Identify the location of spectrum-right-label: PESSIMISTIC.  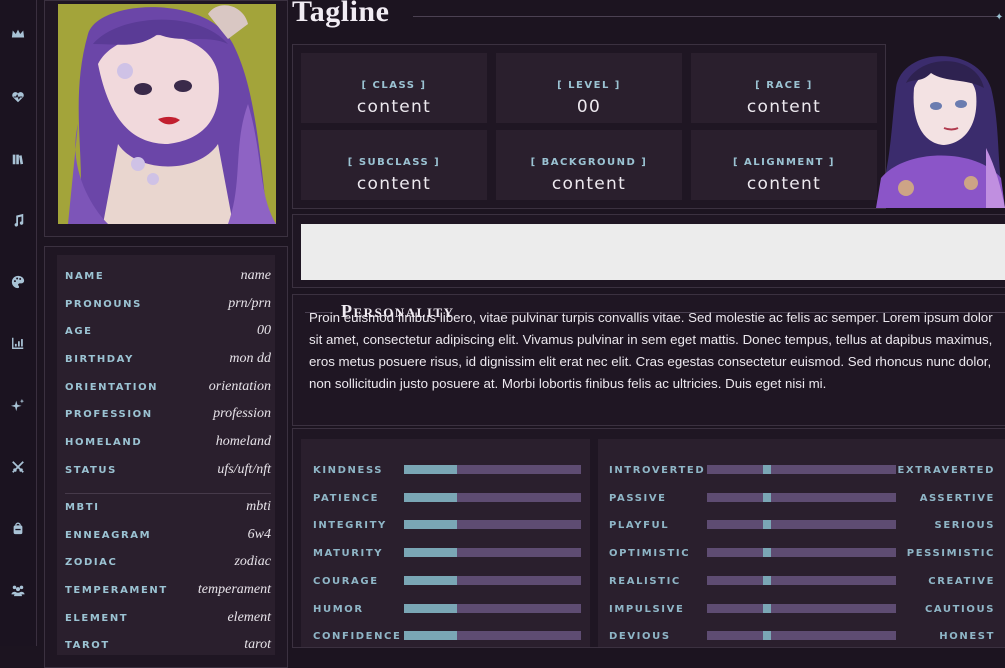
(950, 554).